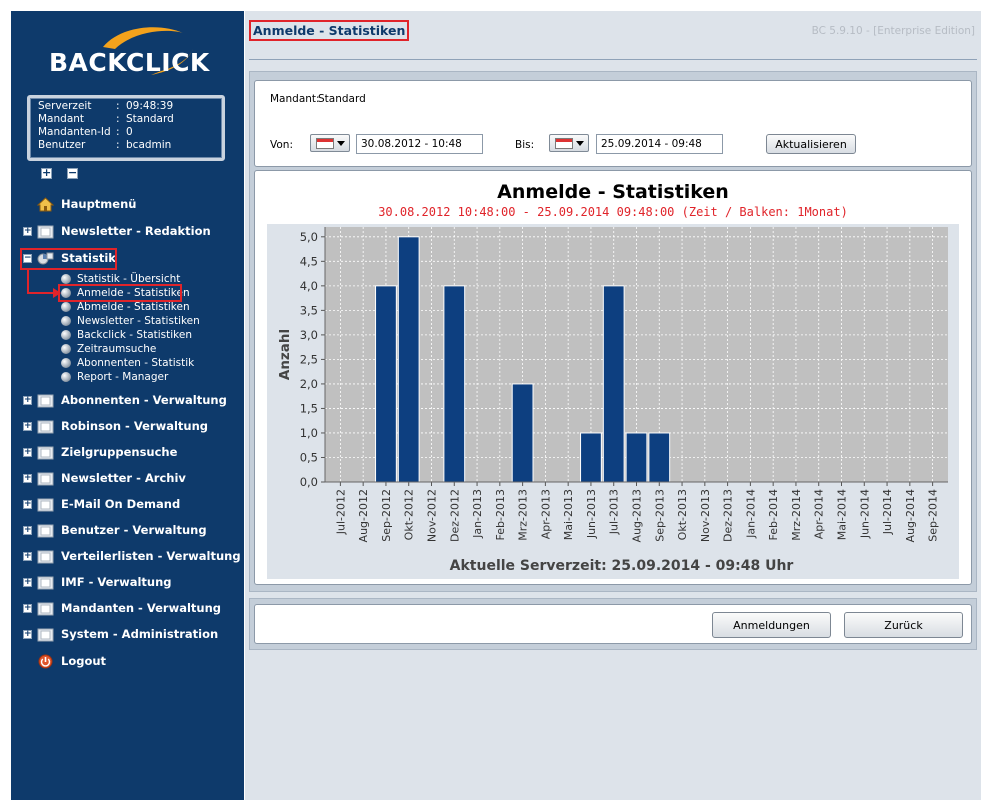  Describe the element at coordinates (903, 625) in the screenshot. I see `zurueck-button: Zurück` at that location.